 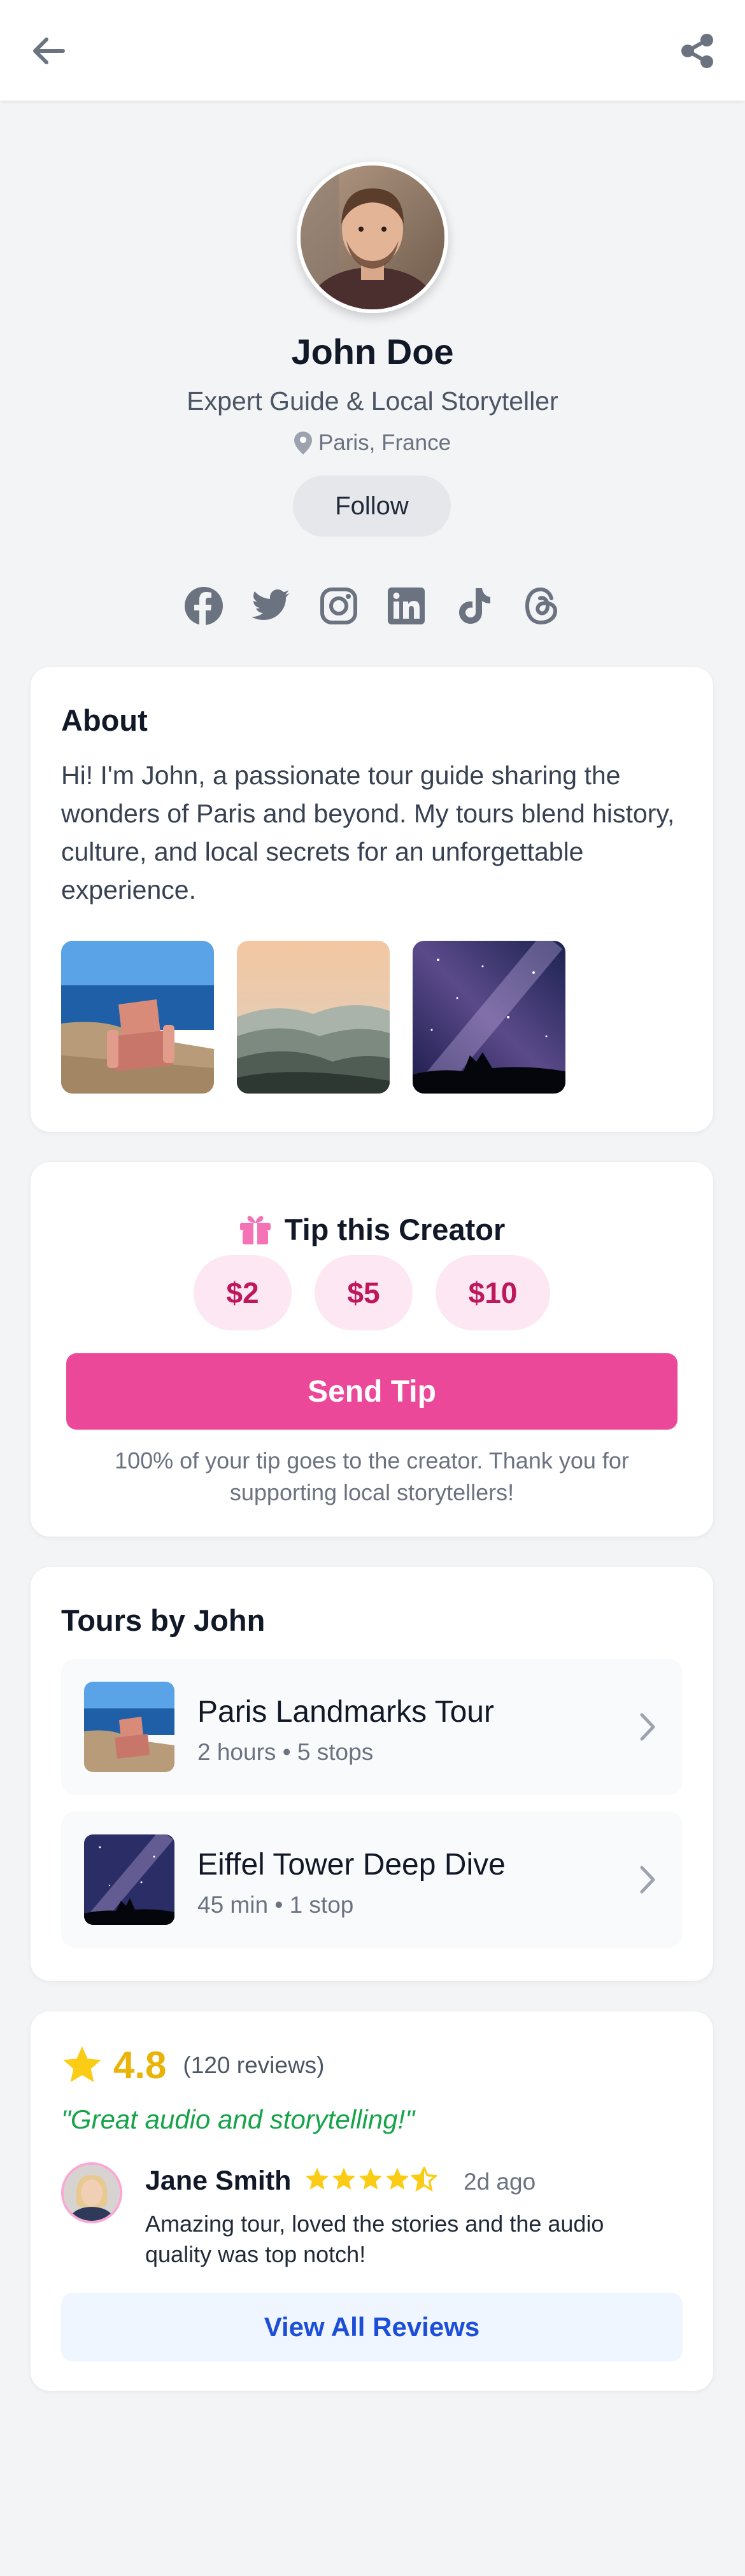 What do you see at coordinates (91, 2193) in the screenshot?
I see `reviewer-avatar` at bounding box center [91, 2193].